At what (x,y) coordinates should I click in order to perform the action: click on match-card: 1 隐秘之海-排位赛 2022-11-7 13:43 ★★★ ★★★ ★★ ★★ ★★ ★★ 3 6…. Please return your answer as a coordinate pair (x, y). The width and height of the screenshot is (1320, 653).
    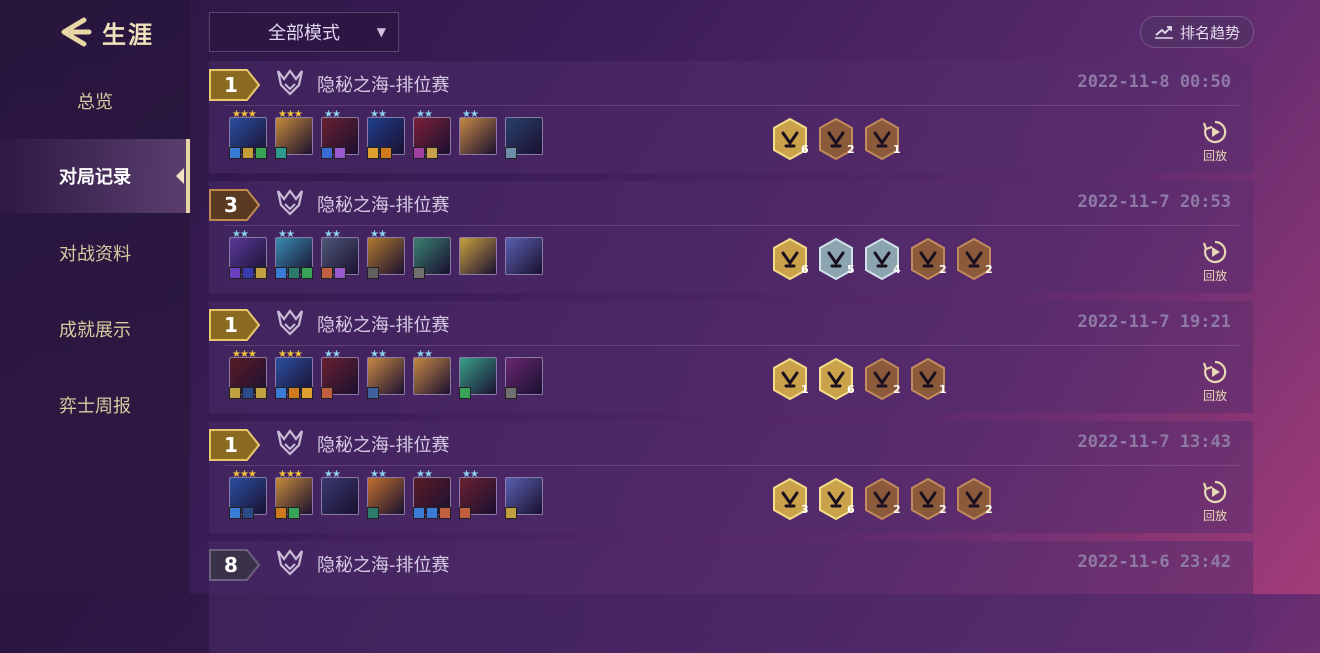
    Looking at the image, I should click on (731, 477).